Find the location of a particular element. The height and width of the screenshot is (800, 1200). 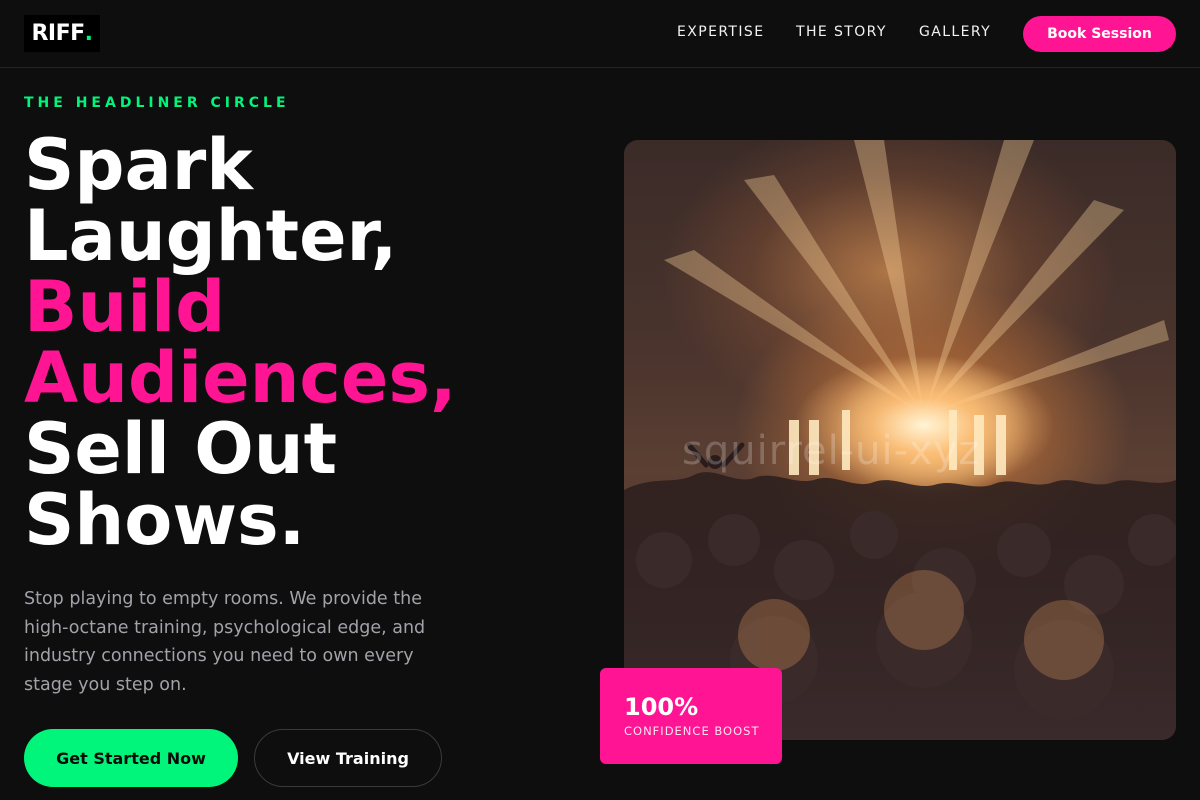

headline-line-5: Sell Out is located at coordinates (181, 449).